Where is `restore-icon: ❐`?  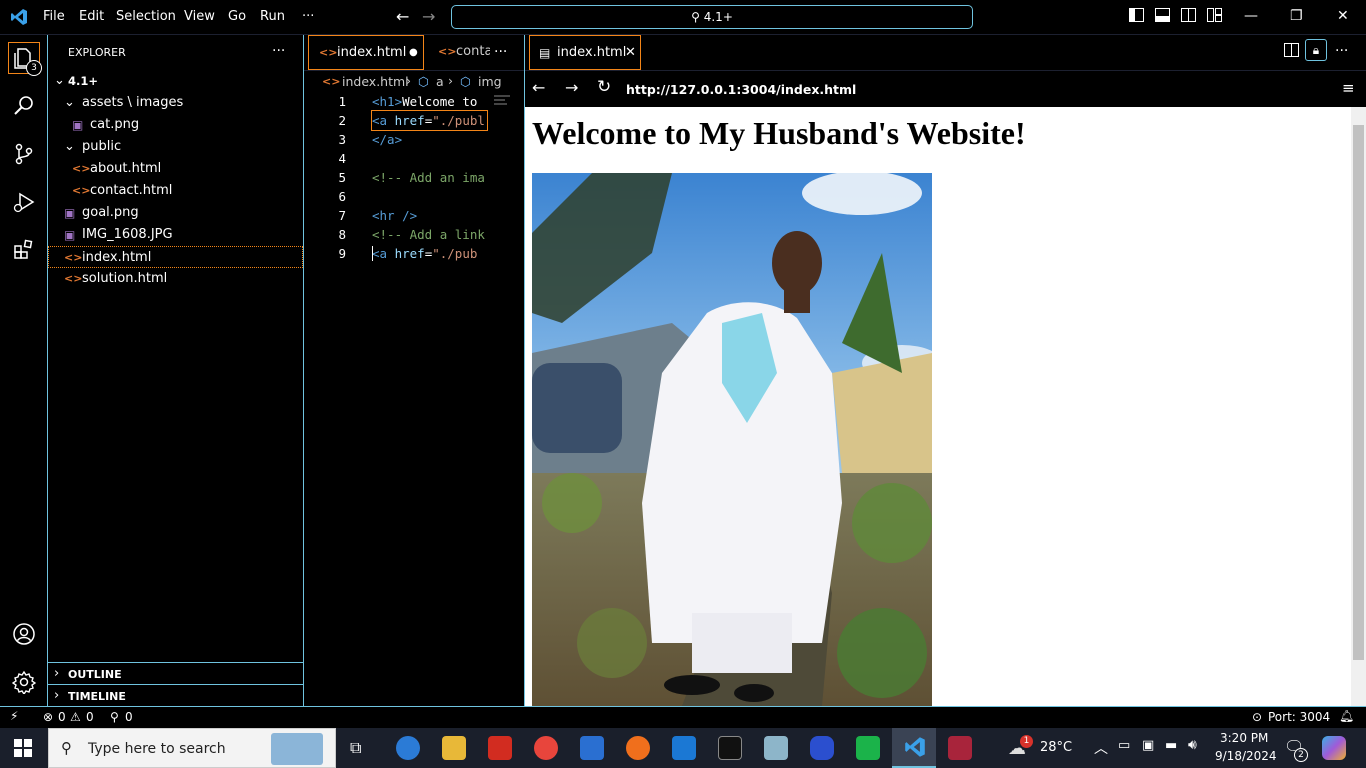 restore-icon: ❐ is located at coordinates (1296, 16).